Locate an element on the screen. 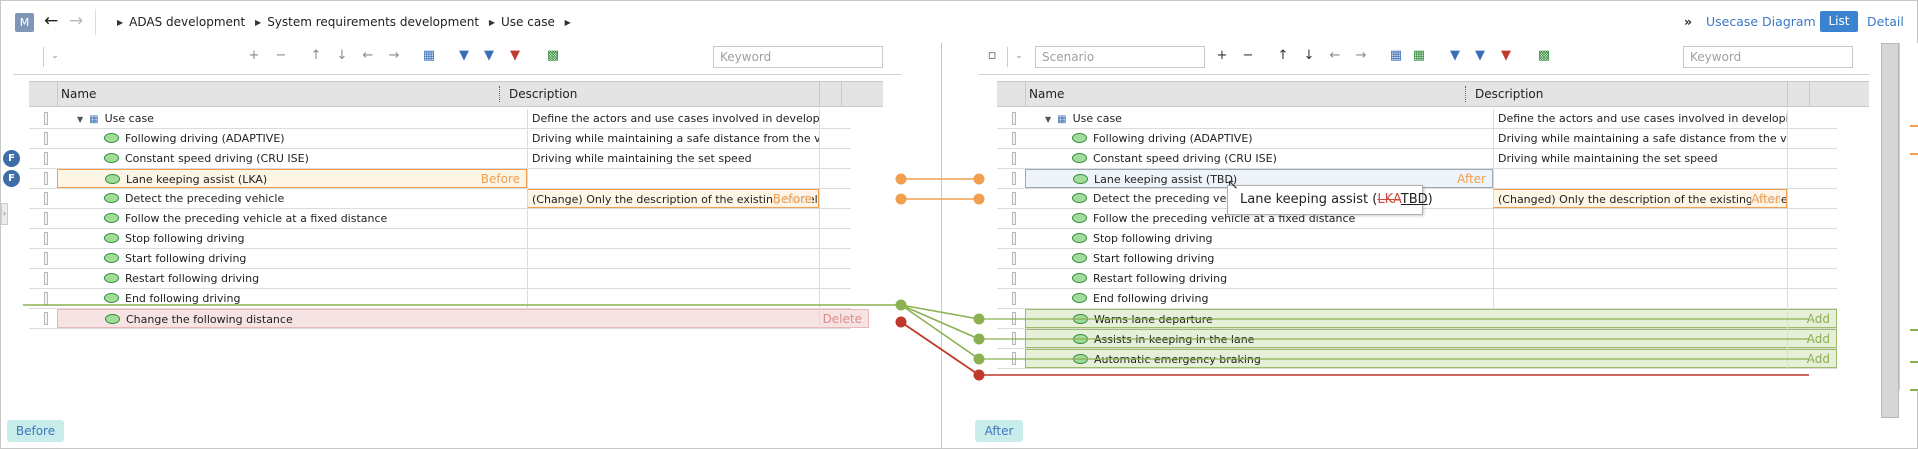  tooltip-prefix: Lane keeping assist ( is located at coordinates (1309, 199).